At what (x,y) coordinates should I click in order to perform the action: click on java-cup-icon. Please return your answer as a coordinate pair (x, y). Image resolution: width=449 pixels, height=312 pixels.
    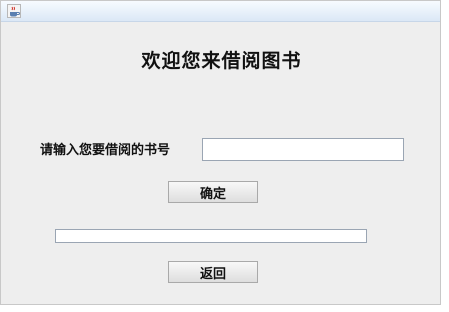
    Looking at the image, I should click on (14, 11).